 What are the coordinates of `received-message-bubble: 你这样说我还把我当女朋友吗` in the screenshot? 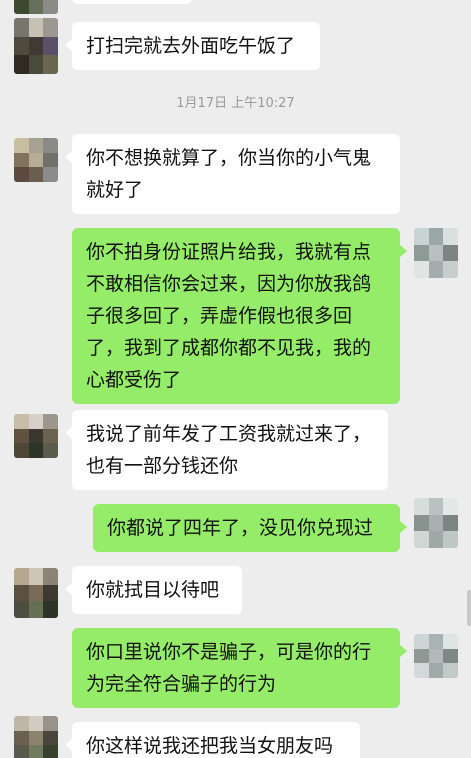 It's located at (212, 740).